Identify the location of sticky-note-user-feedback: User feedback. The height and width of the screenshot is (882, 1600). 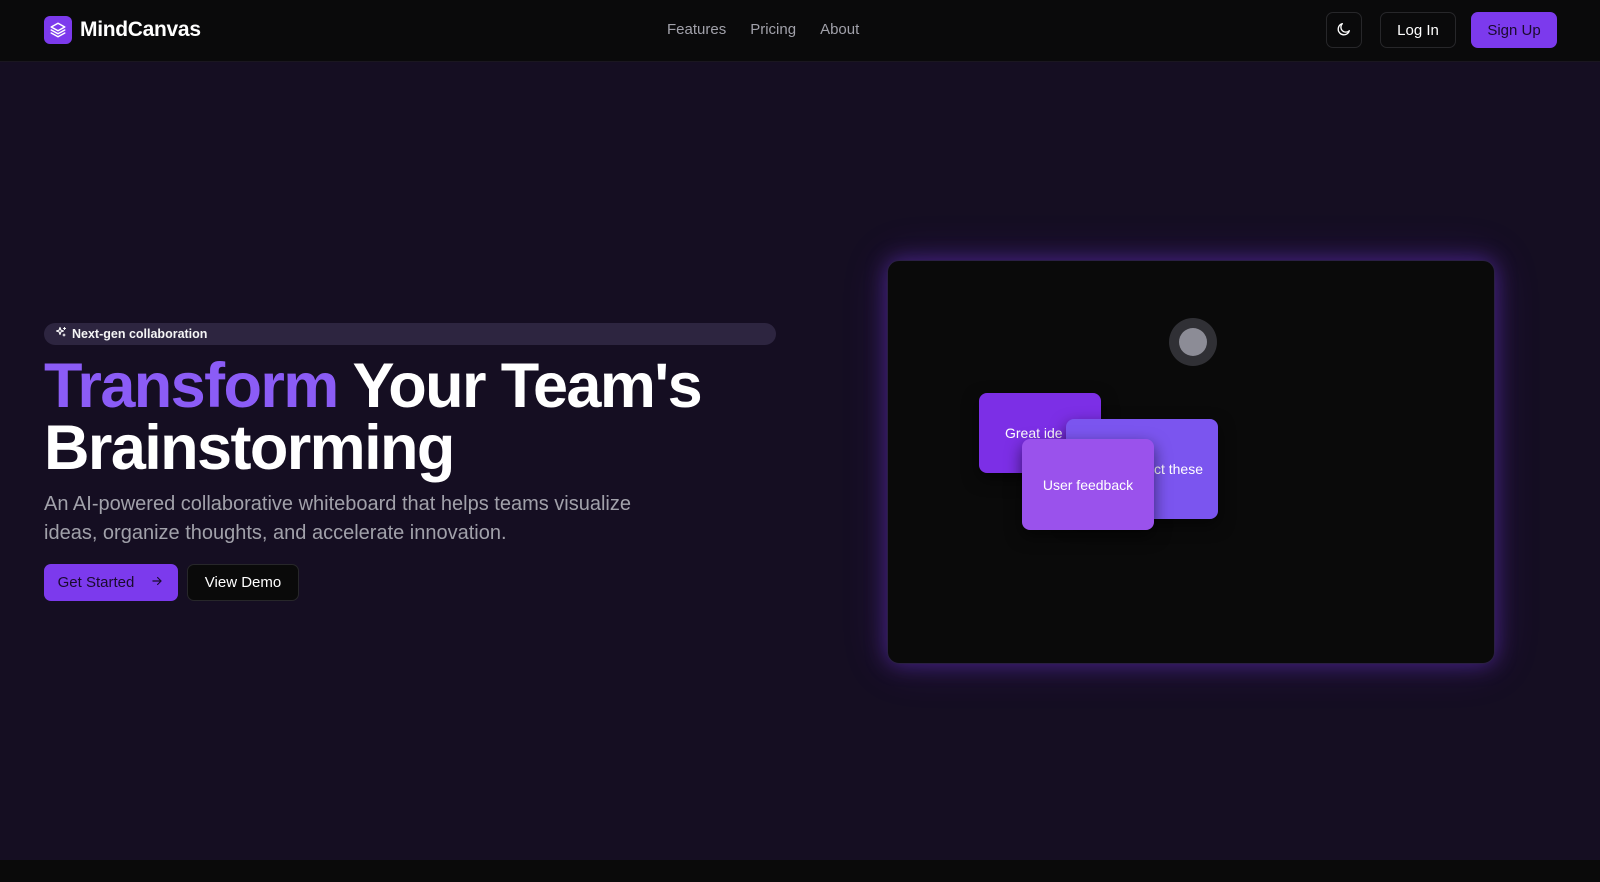
(1088, 484).